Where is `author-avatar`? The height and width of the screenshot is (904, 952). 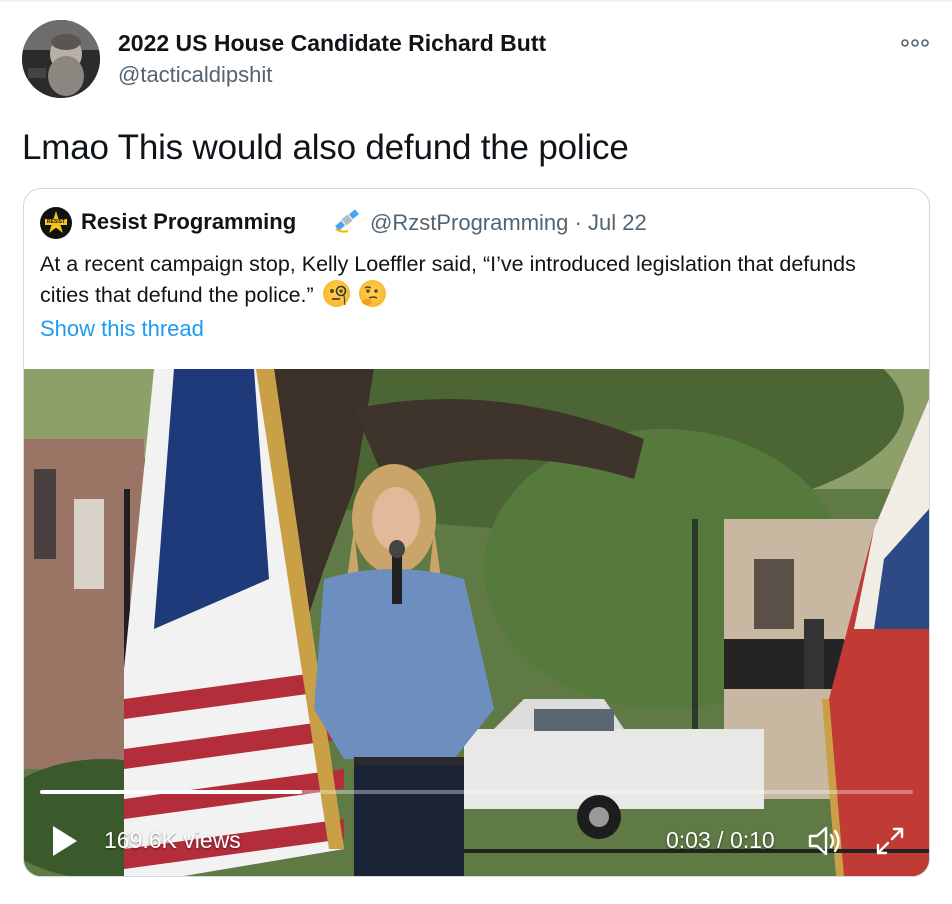 author-avatar is located at coordinates (61, 59).